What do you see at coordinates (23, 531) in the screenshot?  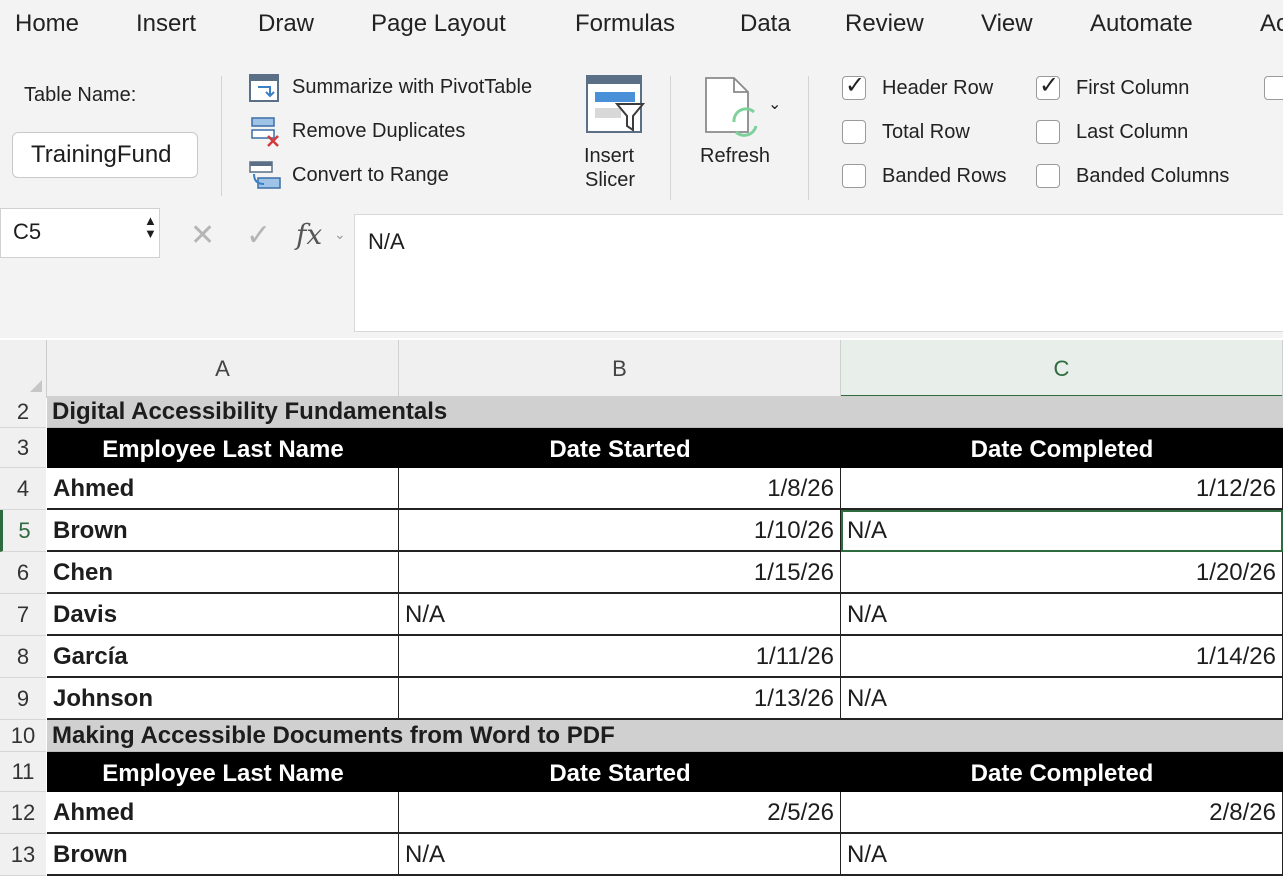 I see `row-header-5: 5` at bounding box center [23, 531].